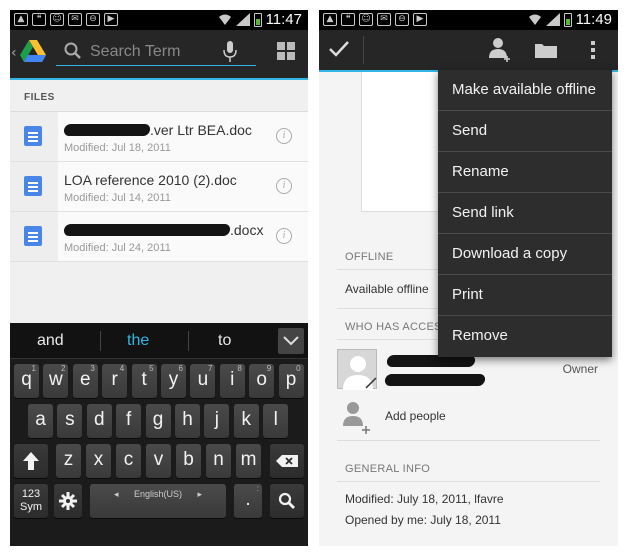 This screenshot has height=556, width=628. What do you see at coordinates (33, 52) in the screenshot?
I see `drive-logo-icon` at bounding box center [33, 52].